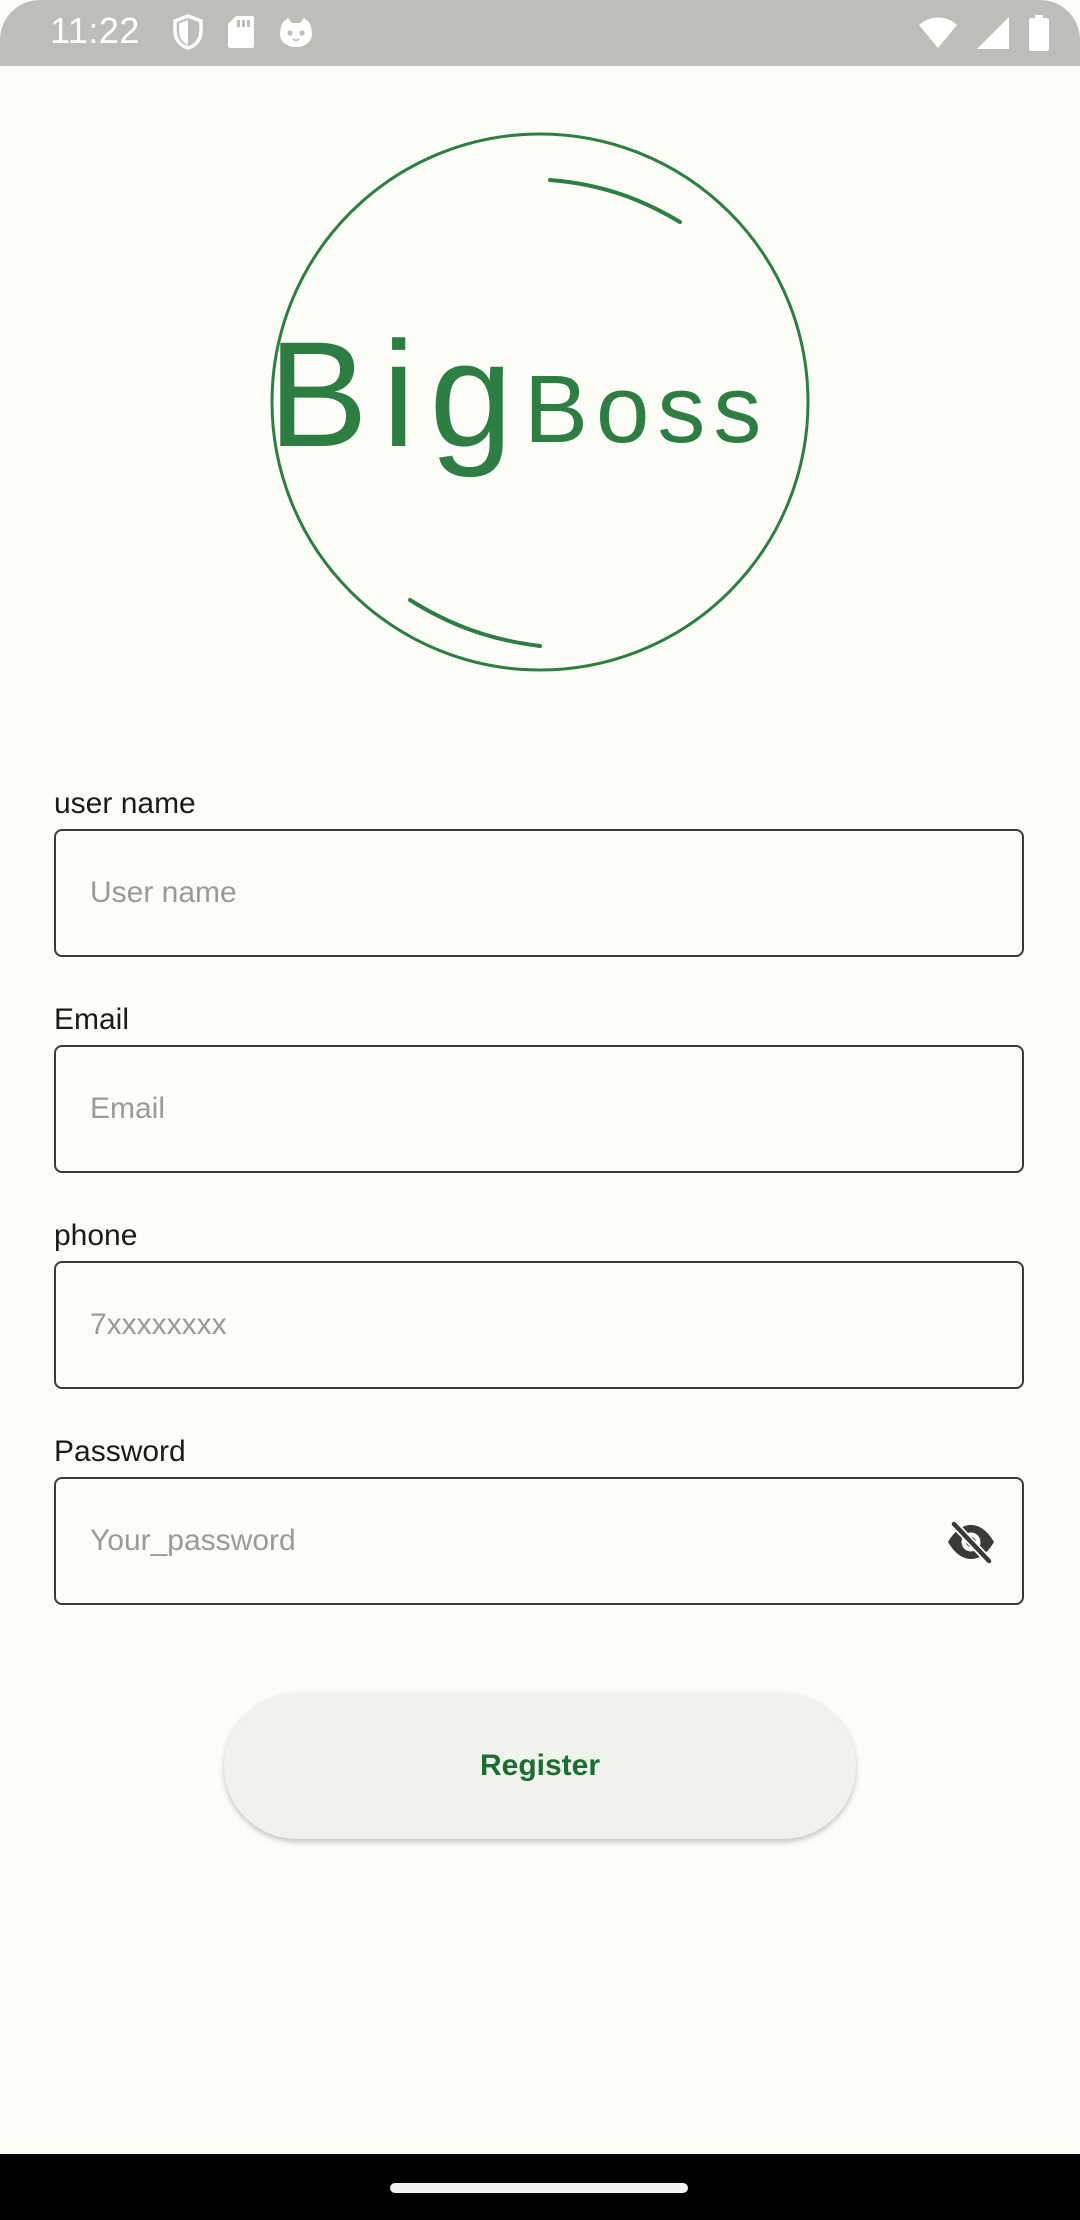 This screenshot has width=1080, height=2220. I want to click on navigation-bar, so click(540, 2187).